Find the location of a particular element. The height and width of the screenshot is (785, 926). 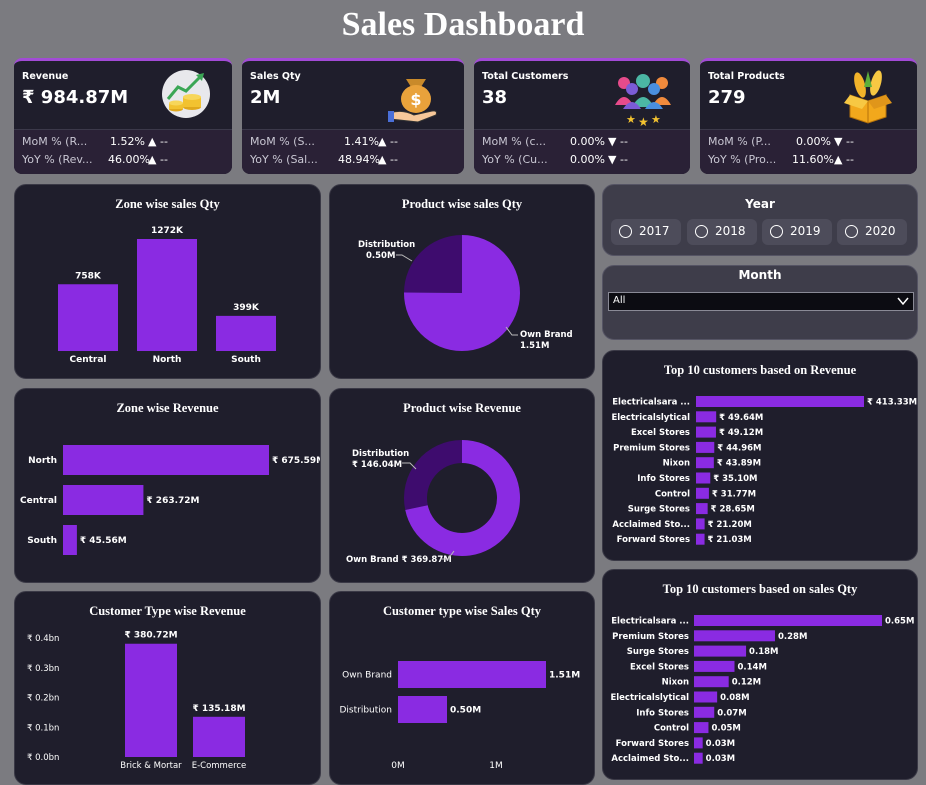

kpi-yoy-value: 48.94% is located at coordinates (359, 159).